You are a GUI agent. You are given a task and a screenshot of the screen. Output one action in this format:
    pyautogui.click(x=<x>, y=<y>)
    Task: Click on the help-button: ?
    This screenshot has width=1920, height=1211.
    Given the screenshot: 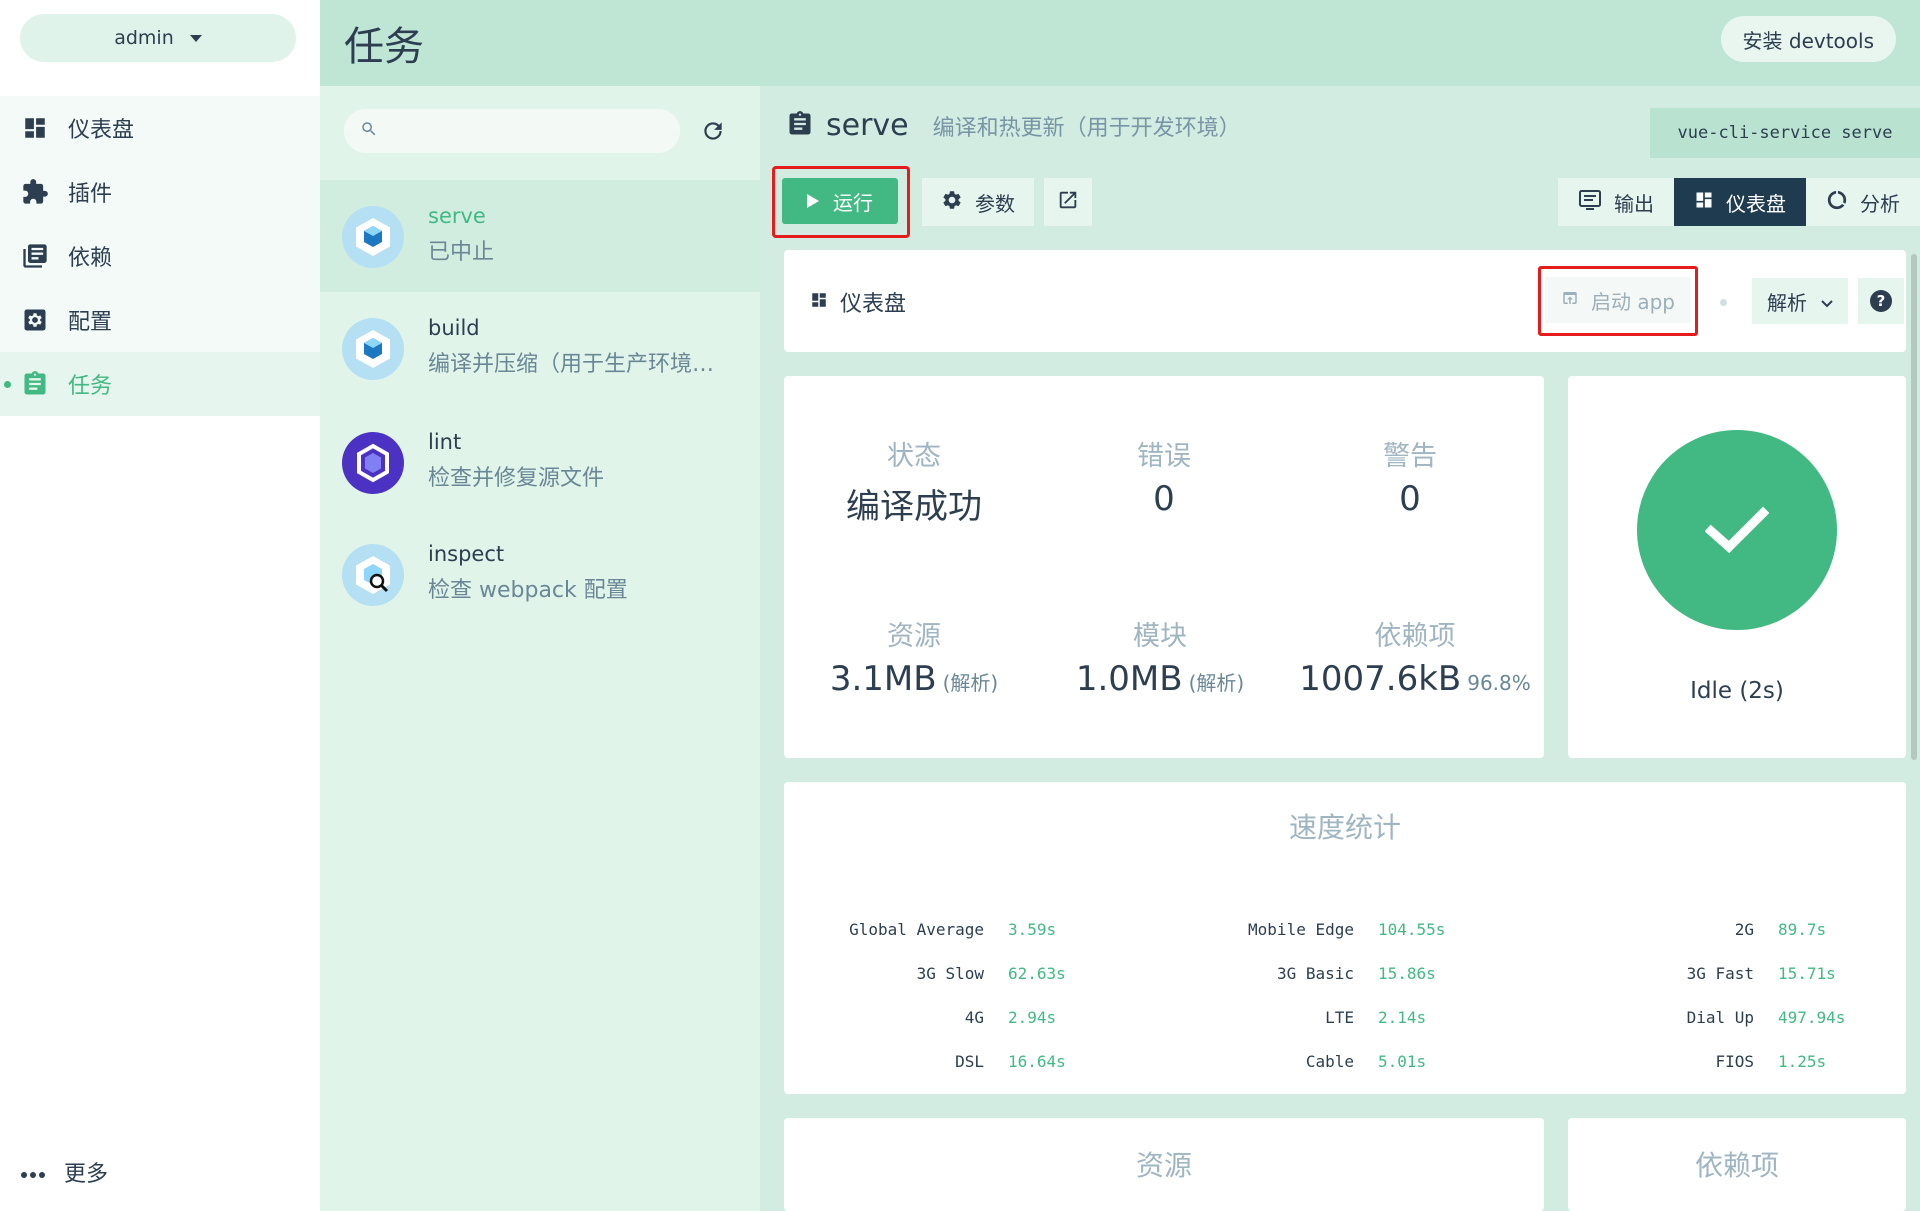 What is the action you would take?
    pyautogui.click(x=1881, y=301)
    